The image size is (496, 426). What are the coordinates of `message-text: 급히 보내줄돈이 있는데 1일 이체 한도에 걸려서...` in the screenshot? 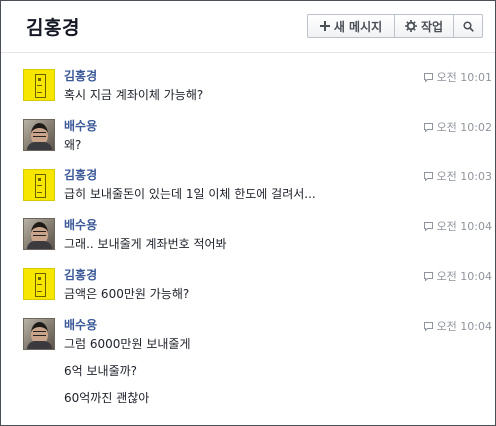 It's located at (190, 194).